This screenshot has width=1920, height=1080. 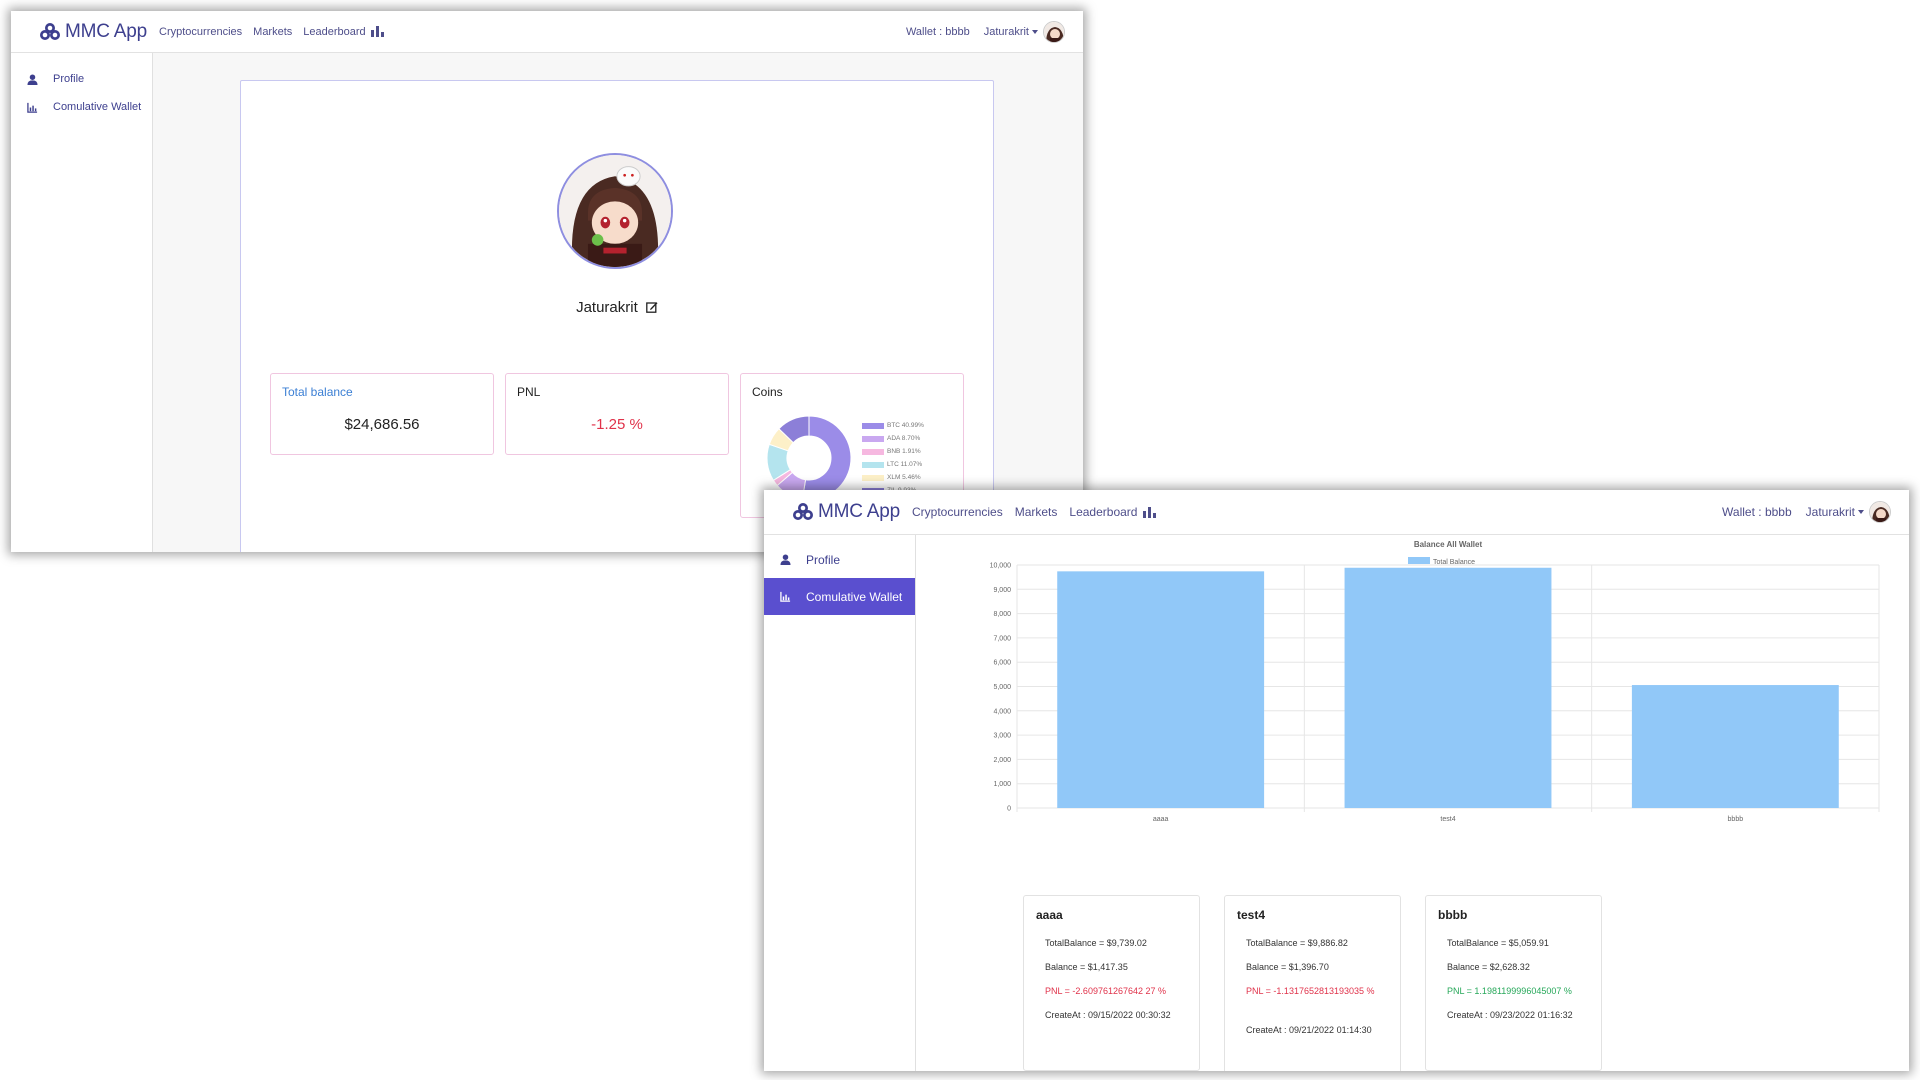 I want to click on coins-donut-chart, so click(x=809, y=458).